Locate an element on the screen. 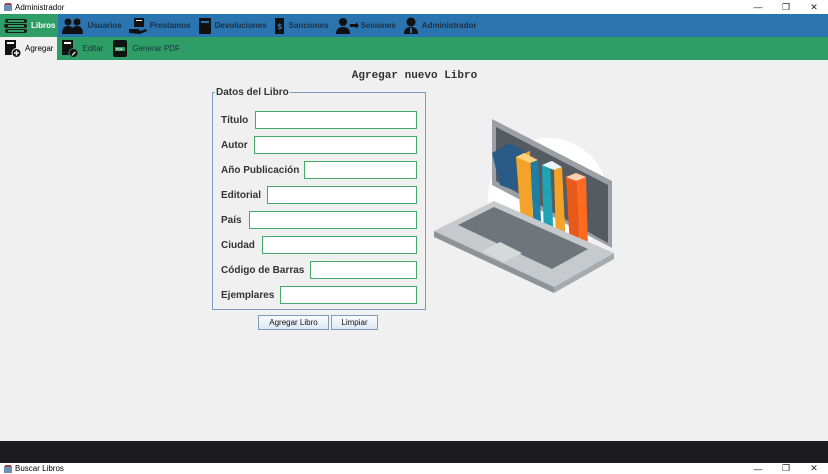  session-icon is located at coordinates (347, 25).